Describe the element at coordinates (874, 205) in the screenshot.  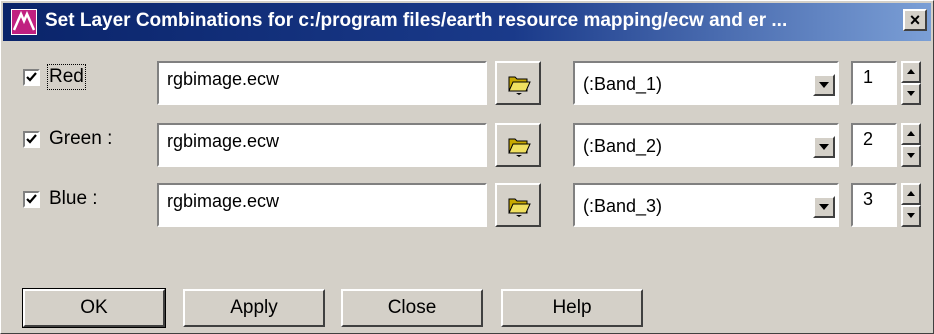
I see `blue-index-input: 3` at that location.